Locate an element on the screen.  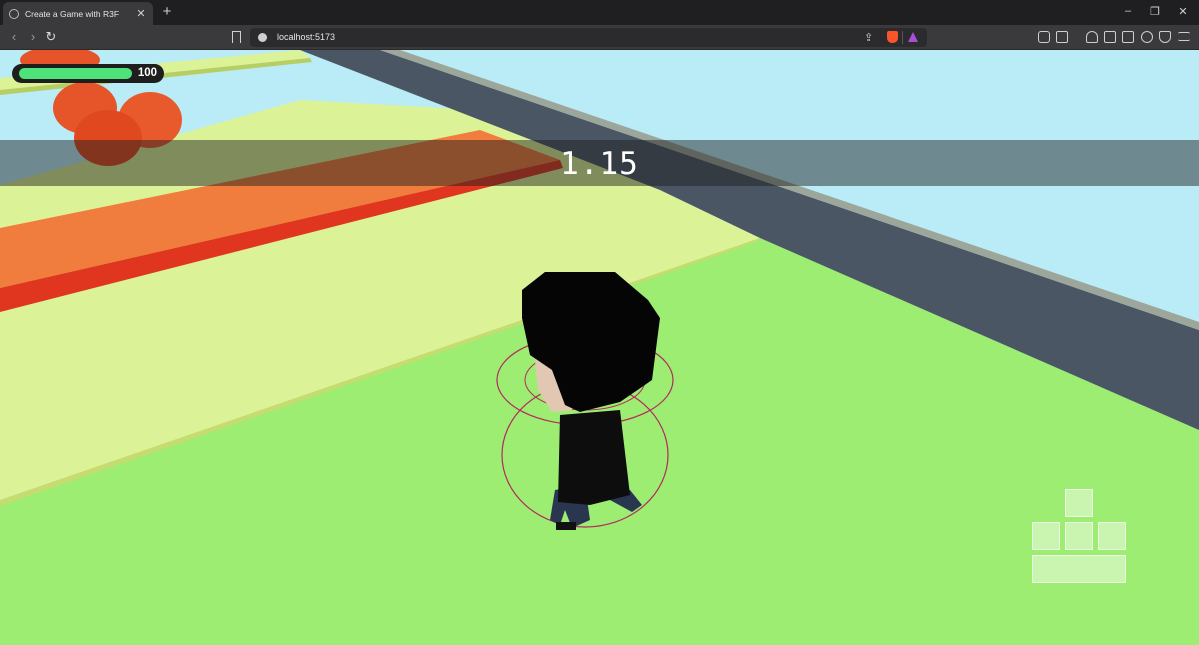
globe-icon is located at coordinates (14, 13).